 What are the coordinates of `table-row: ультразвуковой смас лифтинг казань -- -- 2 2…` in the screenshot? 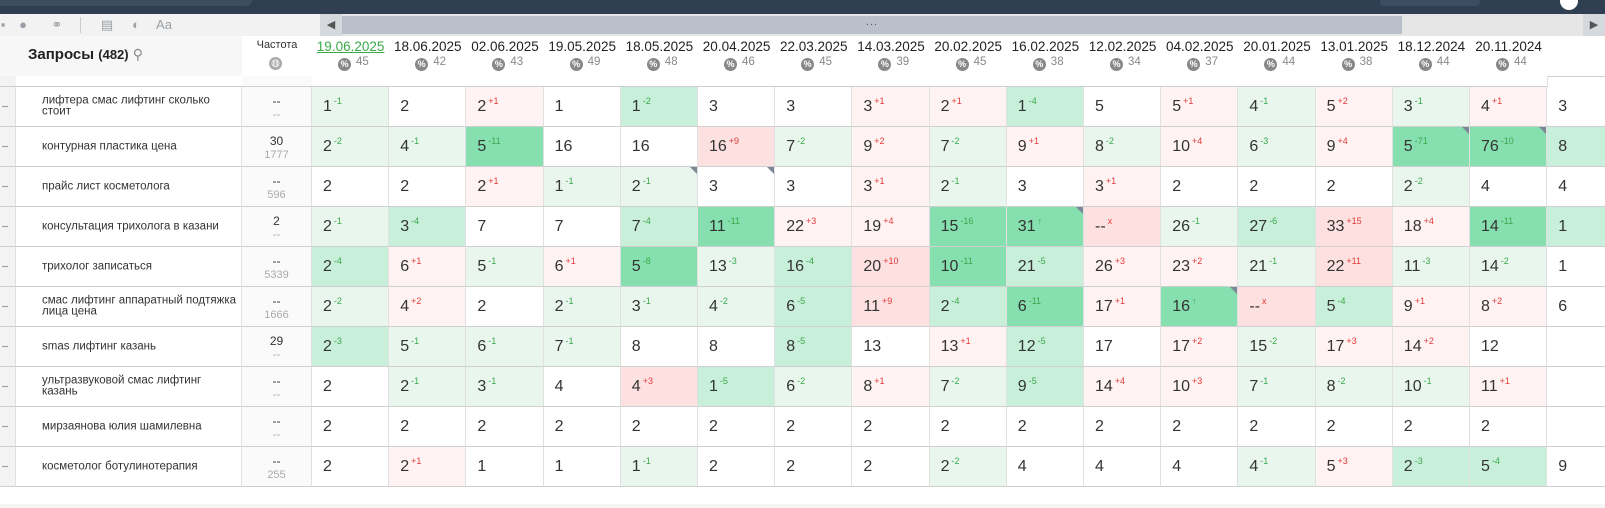 It's located at (802, 387).